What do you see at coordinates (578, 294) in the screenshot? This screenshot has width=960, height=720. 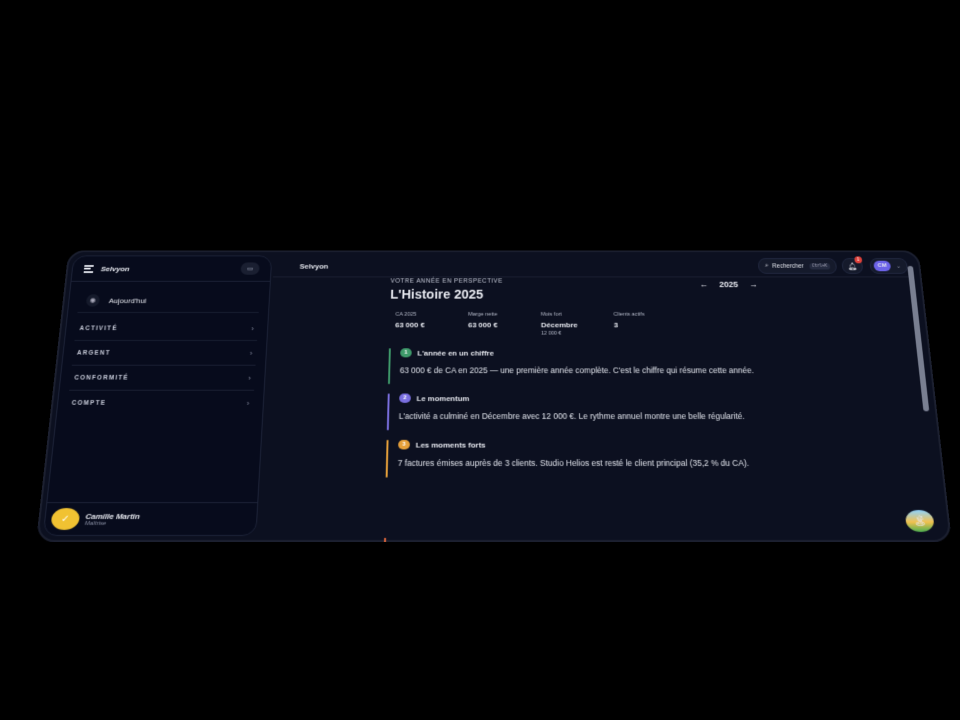 I see `page-title: L'Histoire 2025` at bounding box center [578, 294].